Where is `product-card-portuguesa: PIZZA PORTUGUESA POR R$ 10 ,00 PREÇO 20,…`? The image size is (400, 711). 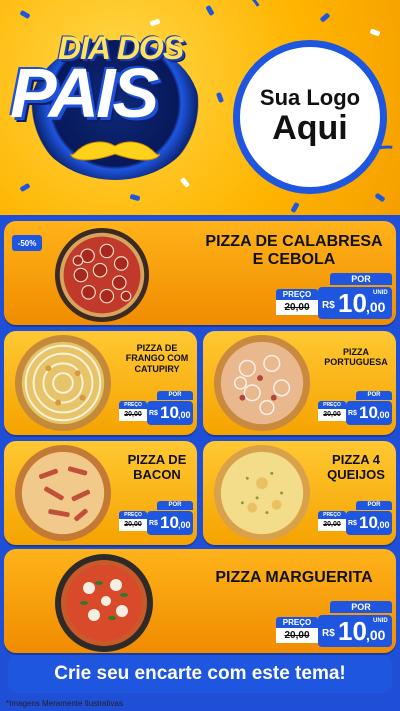
product-card-portuguesa: PIZZA PORTUGUESA POR R$ 10 ,00 PREÇO 20,… is located at coordinates (299, 383).